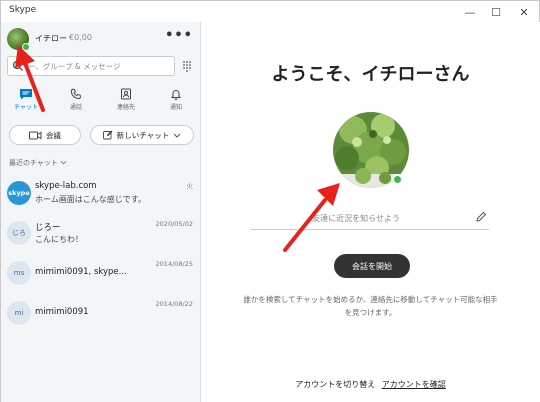 The width and height of the screenshot is (540, 402). I want to click on dialpad-icon, so click(187, 66).